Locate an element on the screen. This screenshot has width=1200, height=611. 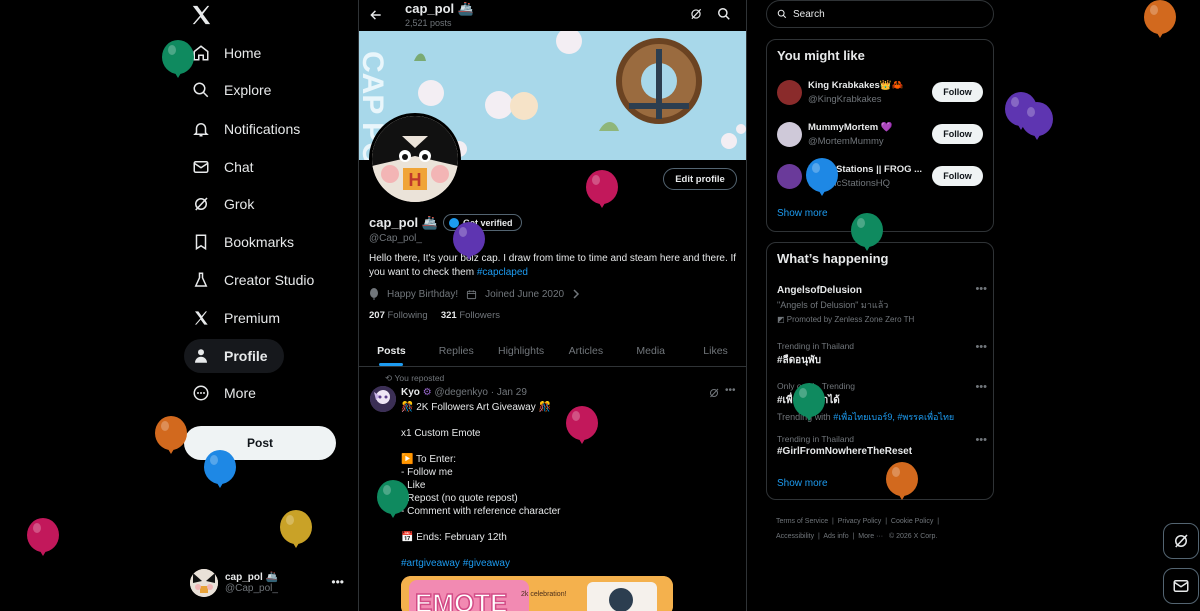
search-input: Search is located at coordinates (880, 14).